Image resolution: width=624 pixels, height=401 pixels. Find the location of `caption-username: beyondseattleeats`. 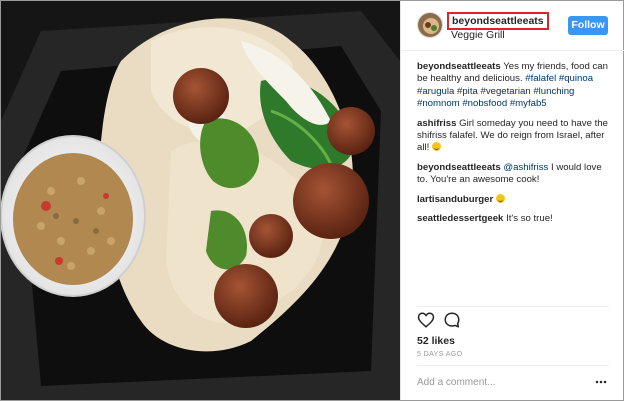

caption-username: beyondseattleeats is located at coordinates (459, 66).